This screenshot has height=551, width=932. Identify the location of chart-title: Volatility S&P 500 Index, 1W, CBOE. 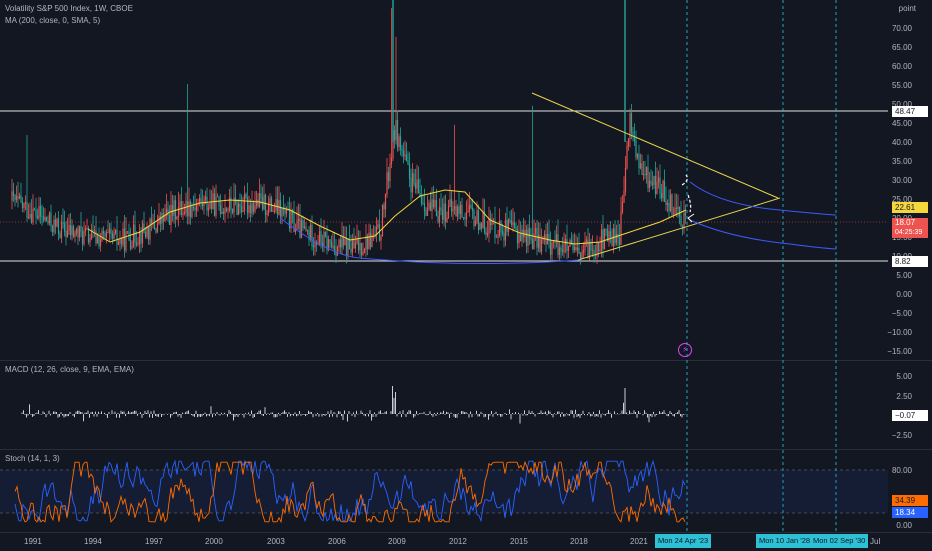
(69, 8).